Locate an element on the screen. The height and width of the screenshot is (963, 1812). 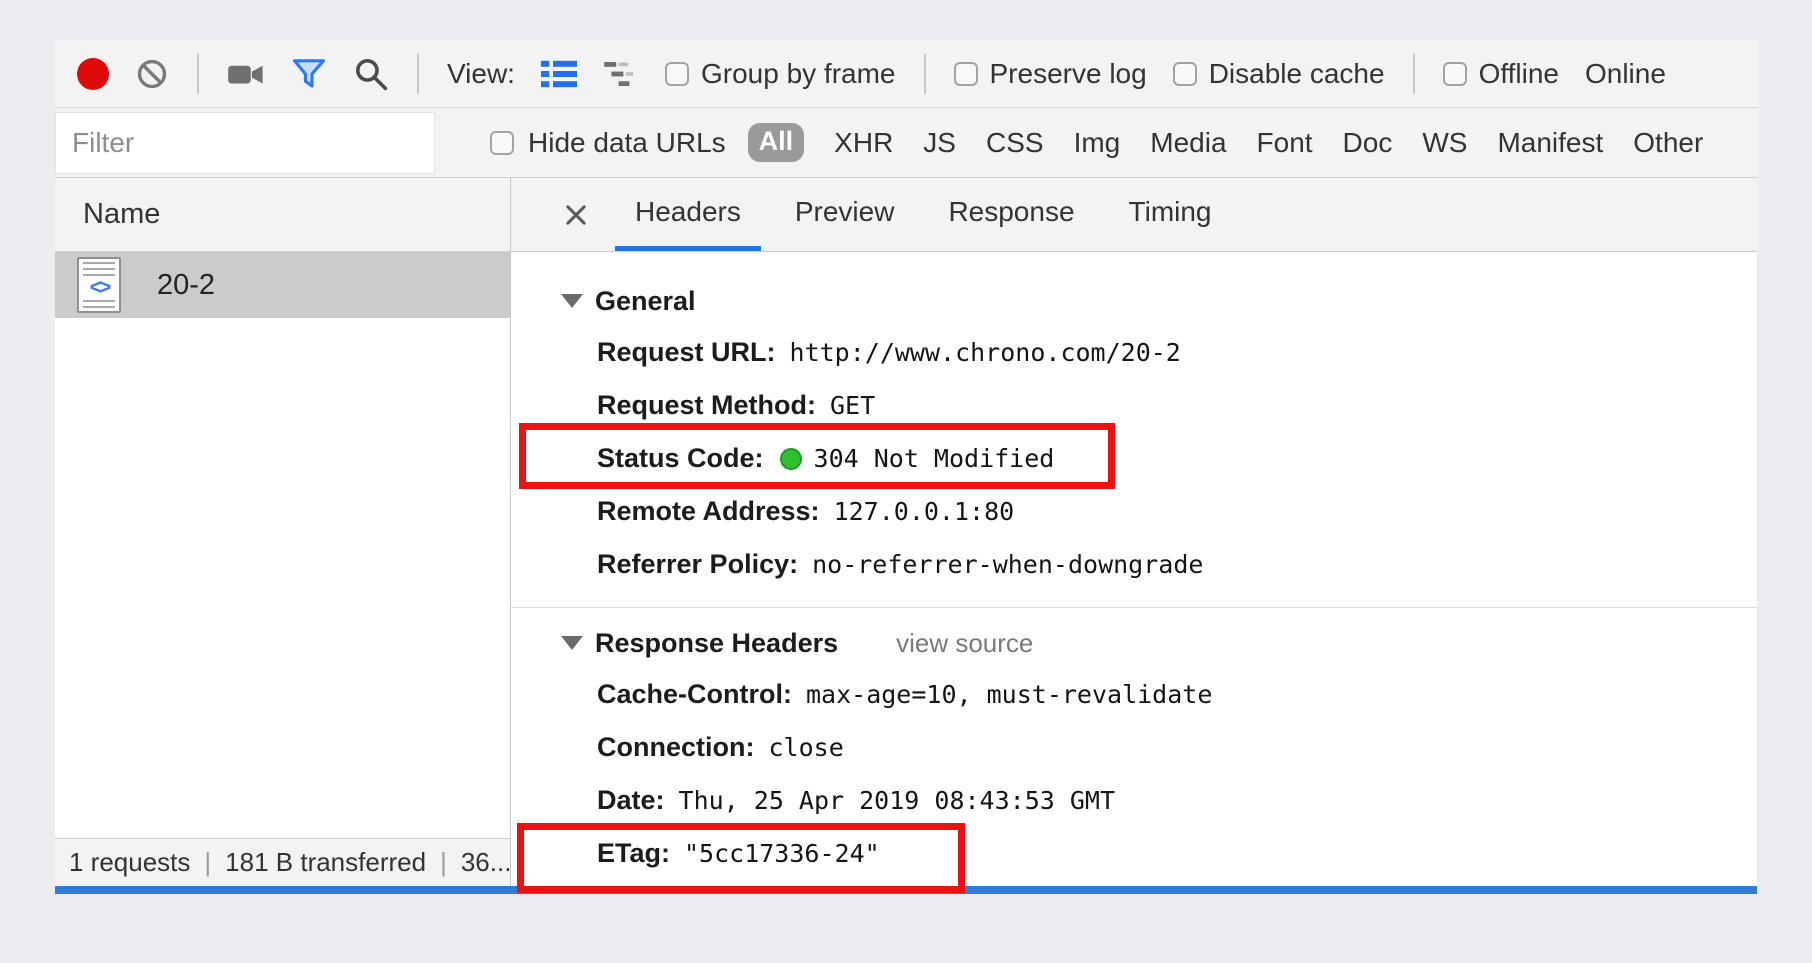
header-row-remote-address: Remote Address: 127.0.0.1:80 is located at coordinates (1177, 511).